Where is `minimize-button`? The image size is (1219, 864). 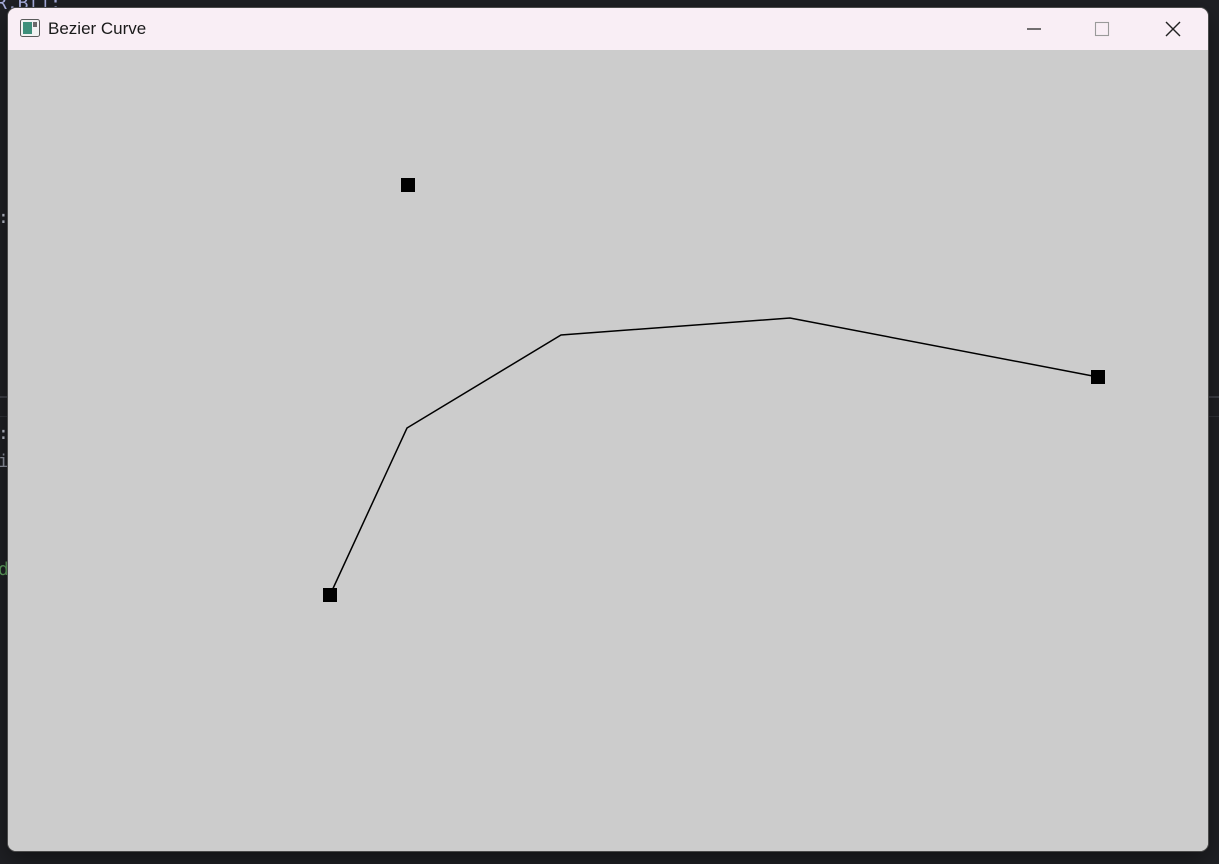 minimize-button is located at coordinates (1034, 29).